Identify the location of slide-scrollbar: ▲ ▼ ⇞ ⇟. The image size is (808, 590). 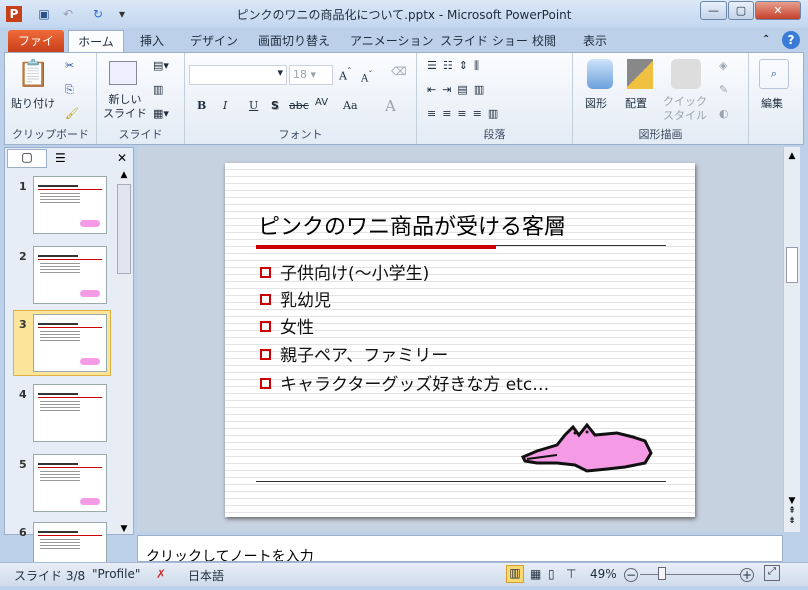
(791, 339).